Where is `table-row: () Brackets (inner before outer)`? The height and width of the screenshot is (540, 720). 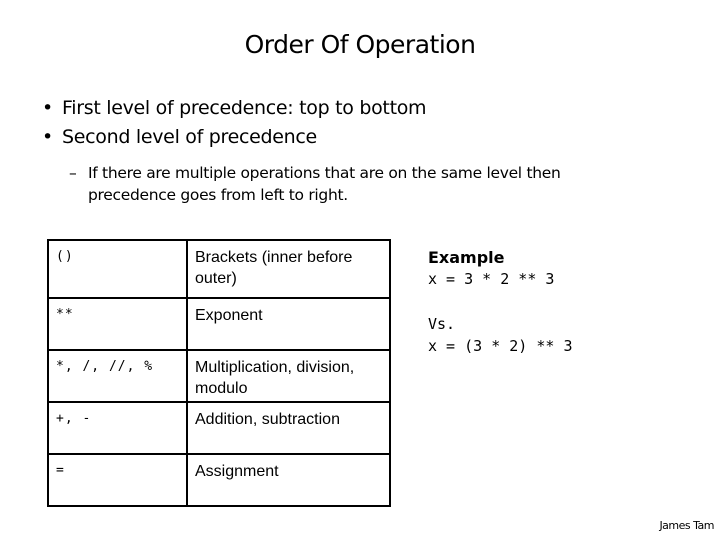
table-row: () Brackets (inner before outer) is located at coordinates (219, 269).